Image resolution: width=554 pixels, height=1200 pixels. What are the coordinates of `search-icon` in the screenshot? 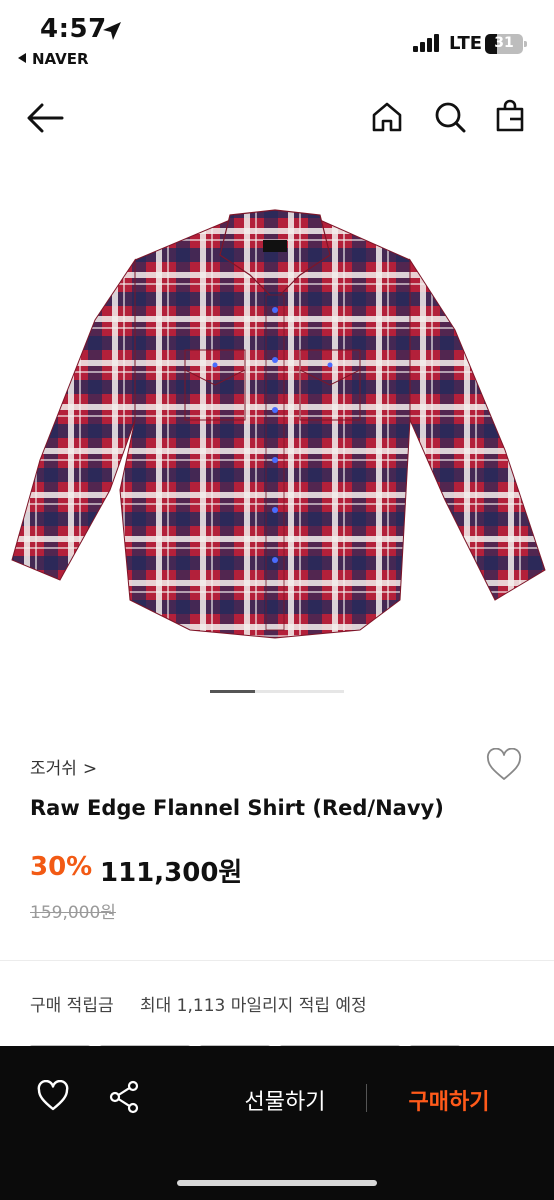 It's located at (450, 117).